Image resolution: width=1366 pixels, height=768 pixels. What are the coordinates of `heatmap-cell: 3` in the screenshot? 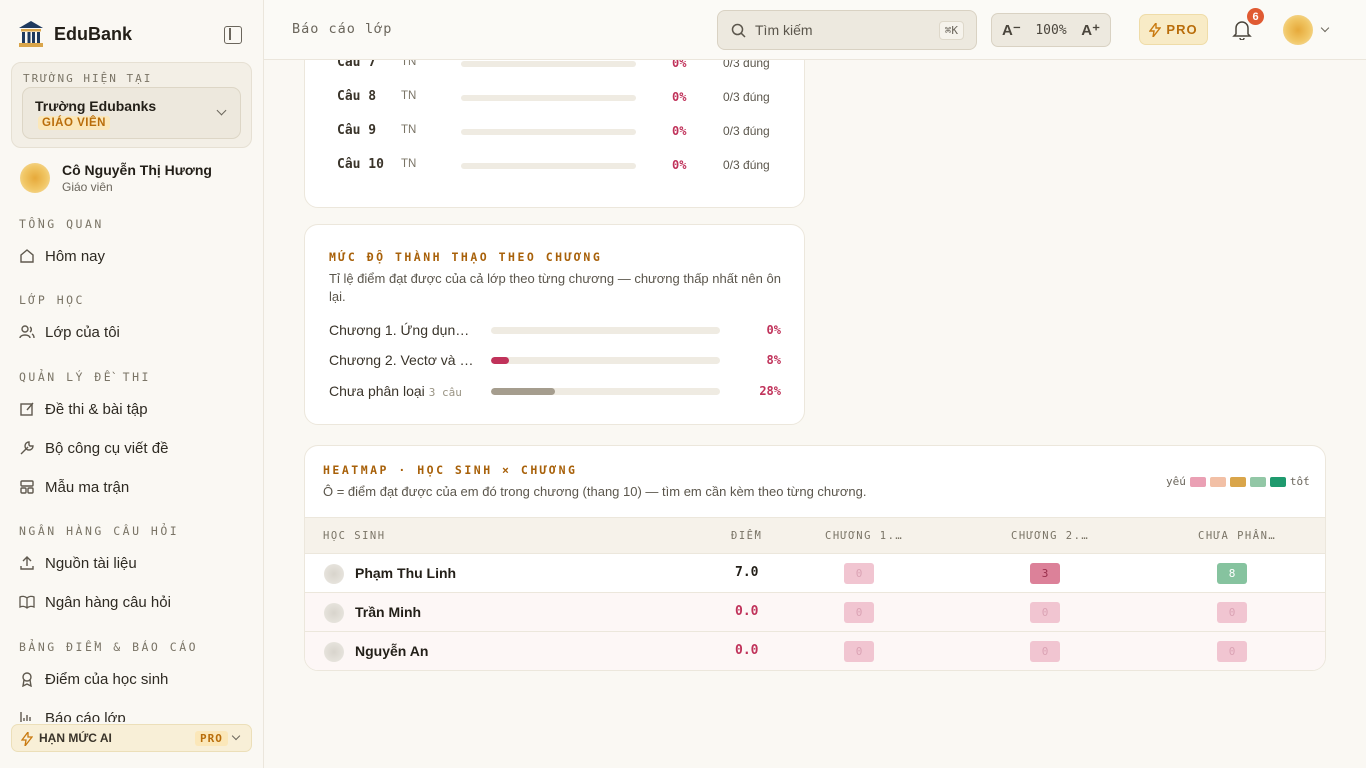 It's located at (1045, 573).